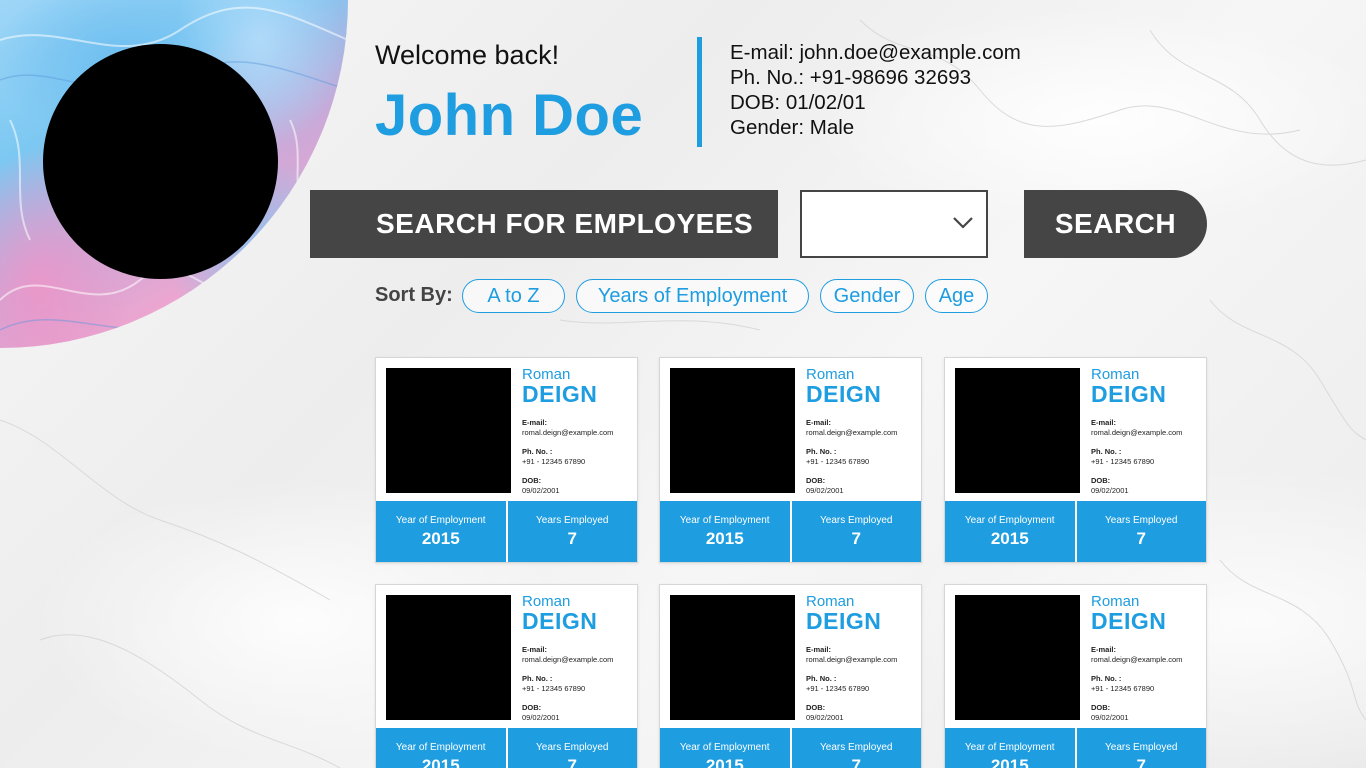 Image resolution: width=1366 pixels, height=768 pixels. I want to click on sort-chip-years-of-employment: Years of Employment, so click(692, 296).